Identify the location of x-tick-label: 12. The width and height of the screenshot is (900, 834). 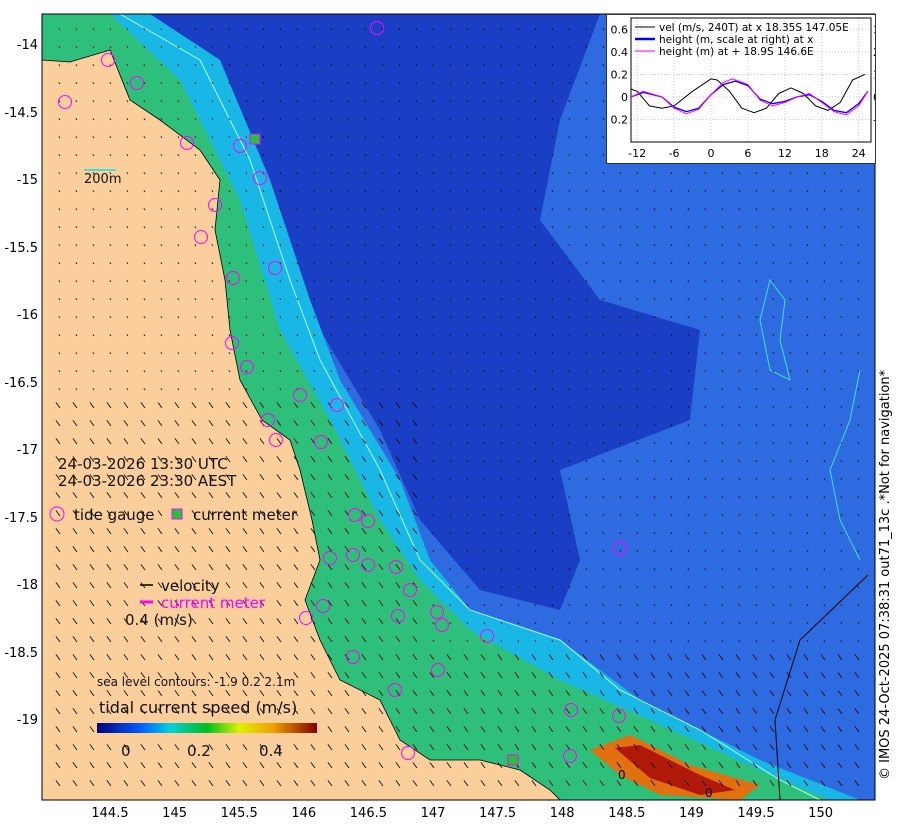
(785, 153).